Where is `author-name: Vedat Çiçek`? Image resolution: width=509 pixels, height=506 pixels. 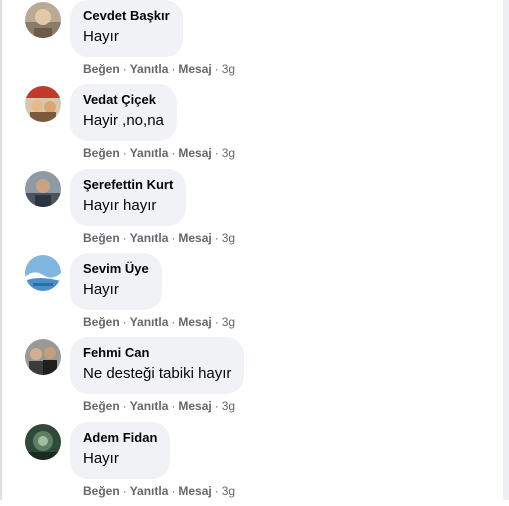 author-name: Vedat Çiçek is located at coordinates (123, 100).